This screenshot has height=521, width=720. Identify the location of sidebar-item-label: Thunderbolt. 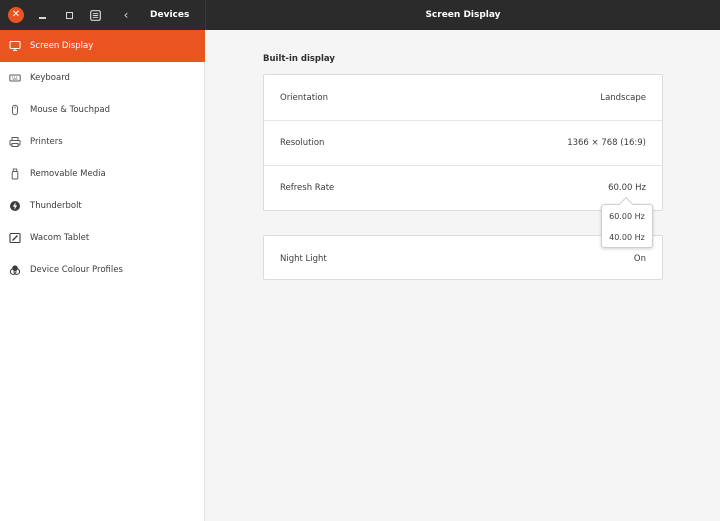
(56, 206).